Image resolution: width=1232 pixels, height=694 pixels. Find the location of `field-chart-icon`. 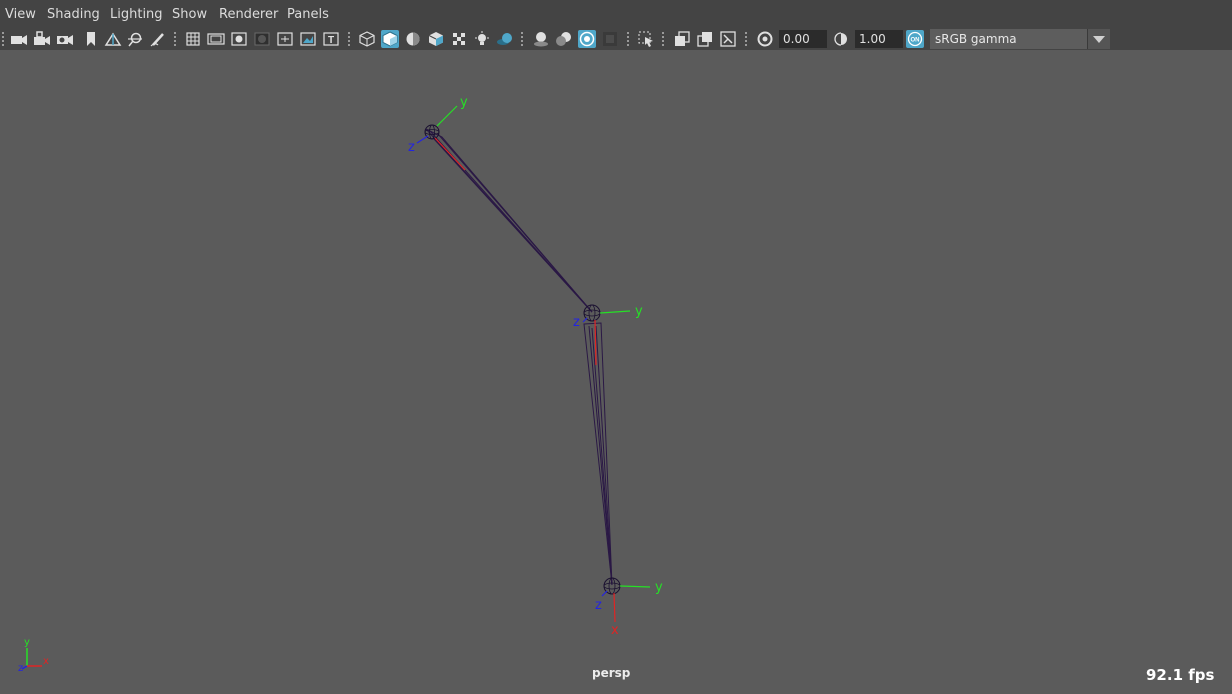

field-chart-icon is located at coordinates (285, 39).